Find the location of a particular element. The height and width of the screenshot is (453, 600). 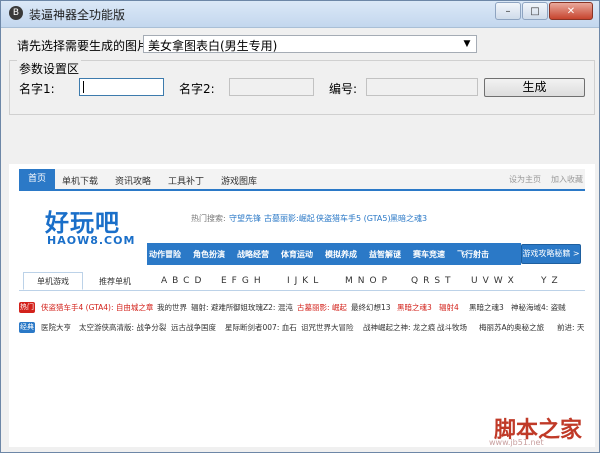

name1-field is located at coordinates (121, 87).